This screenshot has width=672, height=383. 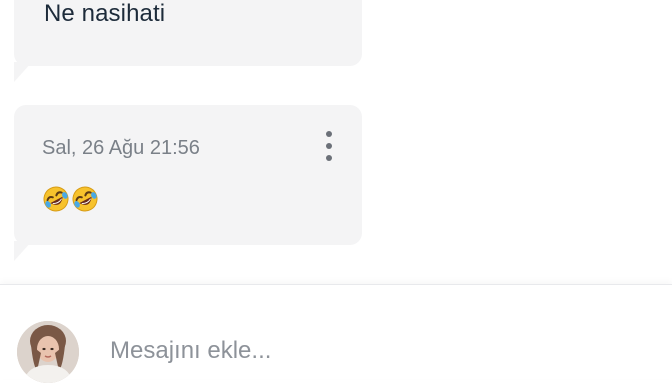 I want to click on message-timestamp: Sal, 26 Ağu 21:56, so click(x=121, y=148).